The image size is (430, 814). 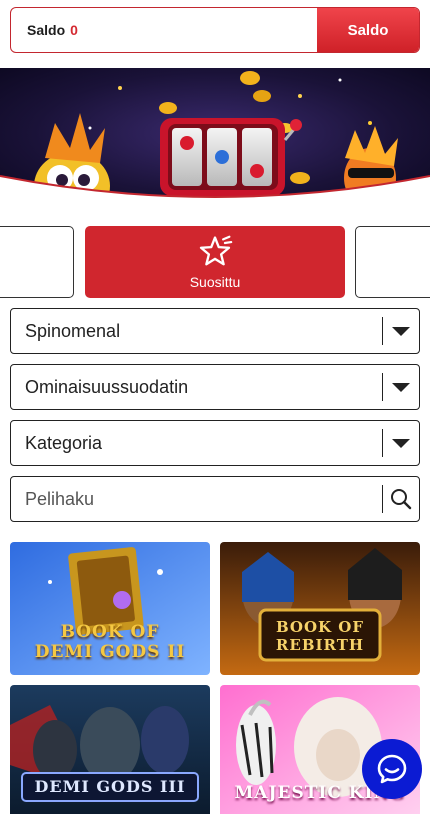 I want to click on game-card: BOOK OF REBIRTH, so click(x=320, y=608).